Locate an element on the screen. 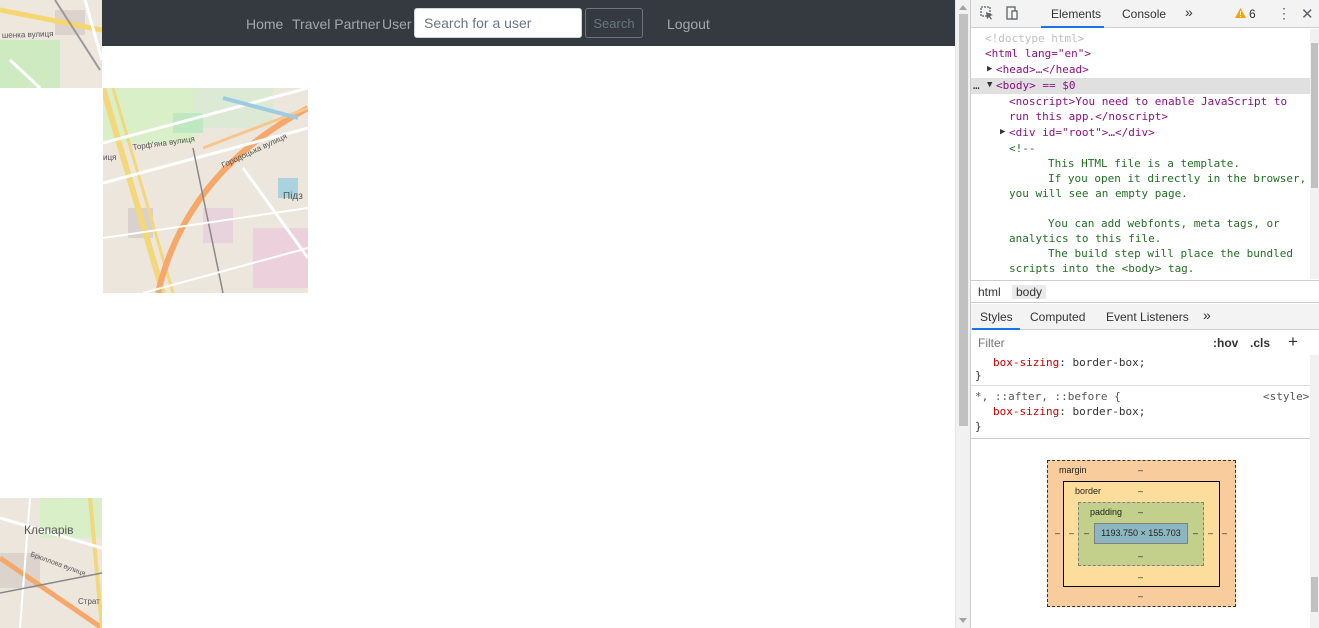  elements-scrollbar is located at coordinates (1314, 154).